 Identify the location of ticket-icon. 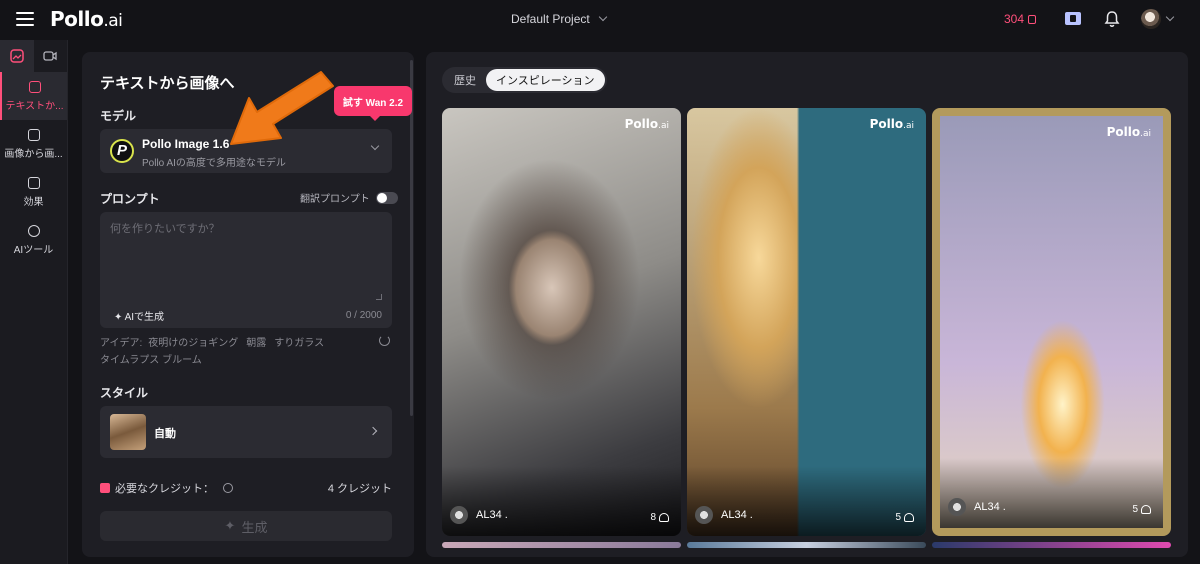
(1073, 18).